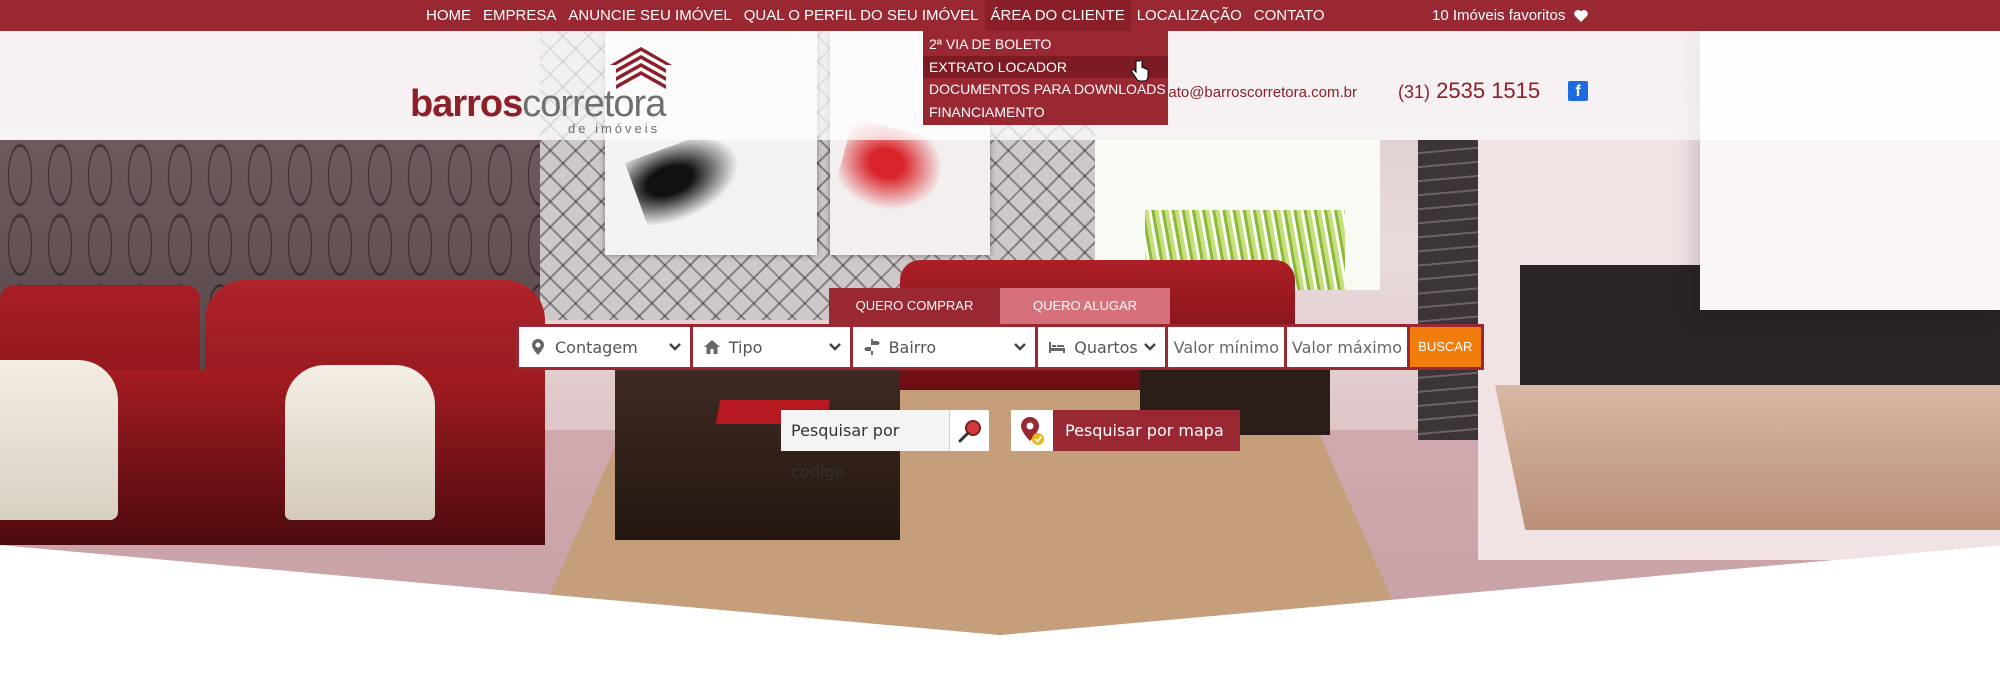 The width and height of the screenshot is (2000, 695). I want to click on heart-icon, so click(1581, 15).